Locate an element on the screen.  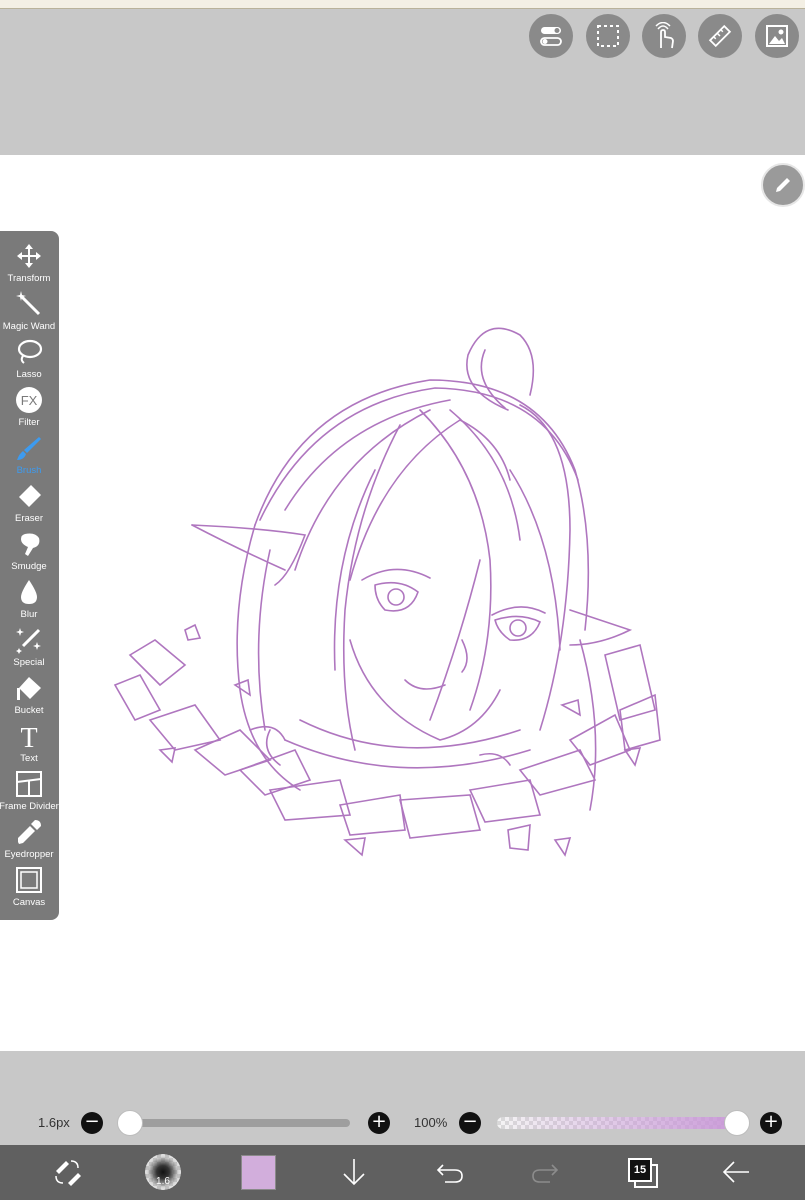
brush-size-slider is located at coordinates (239, 1123).